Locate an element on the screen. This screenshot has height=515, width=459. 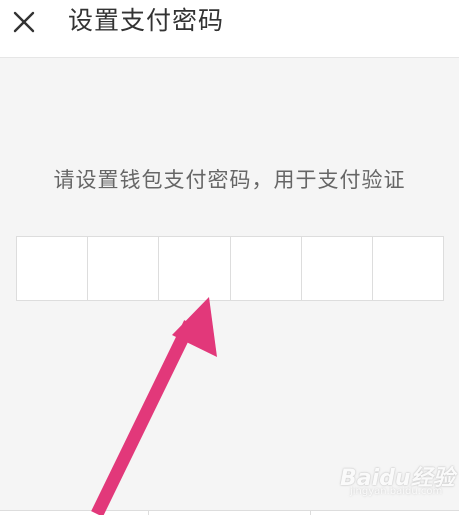
top-bar: 设置支付密码 is located at coordinates (229, 29).